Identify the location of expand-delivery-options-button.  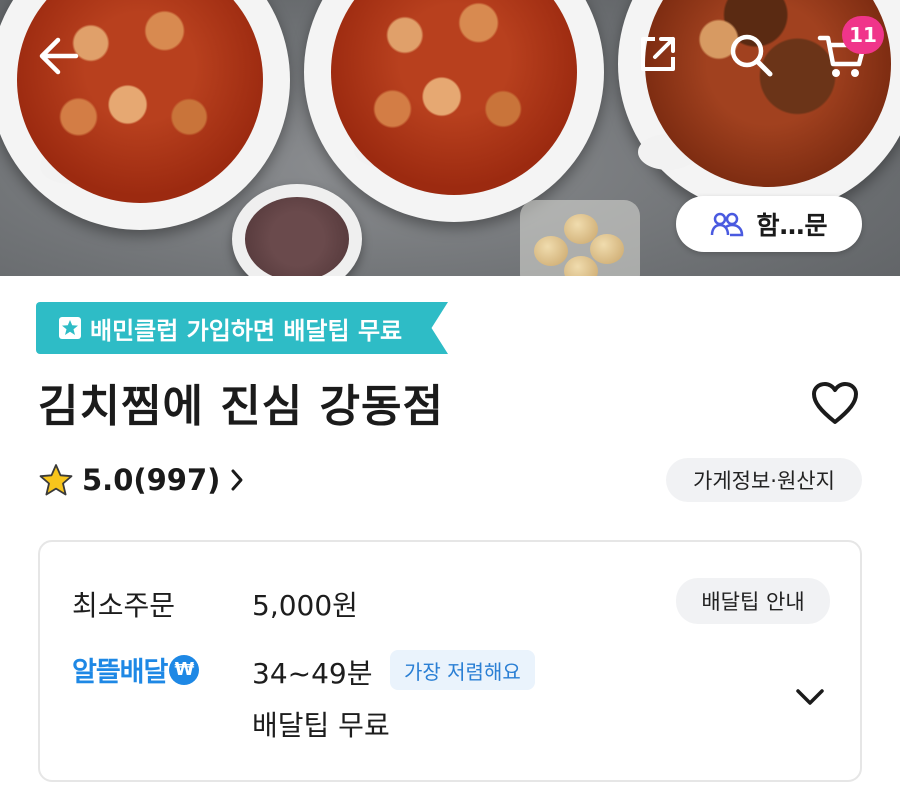
(810, 697).